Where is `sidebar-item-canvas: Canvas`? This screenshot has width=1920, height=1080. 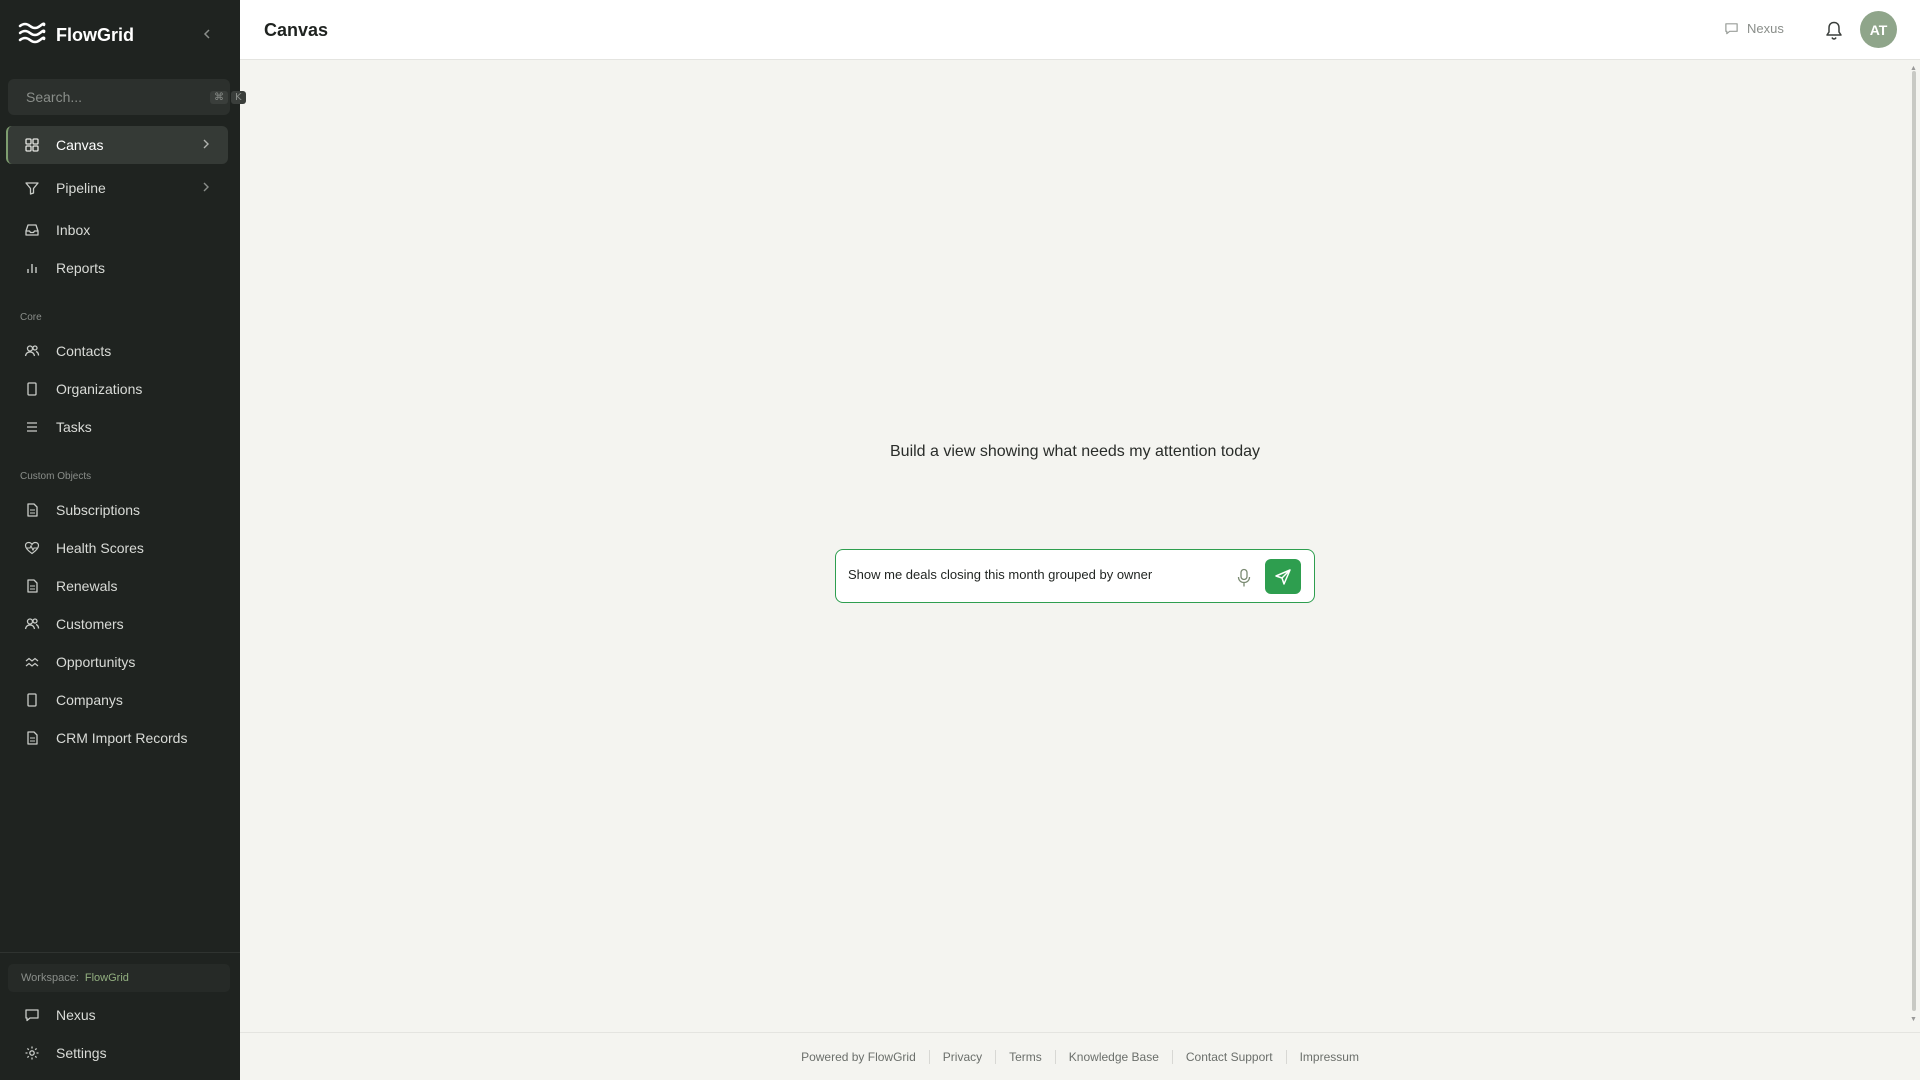 sidebar-item-canvas: Canvas is located at coordinates (117, 145).